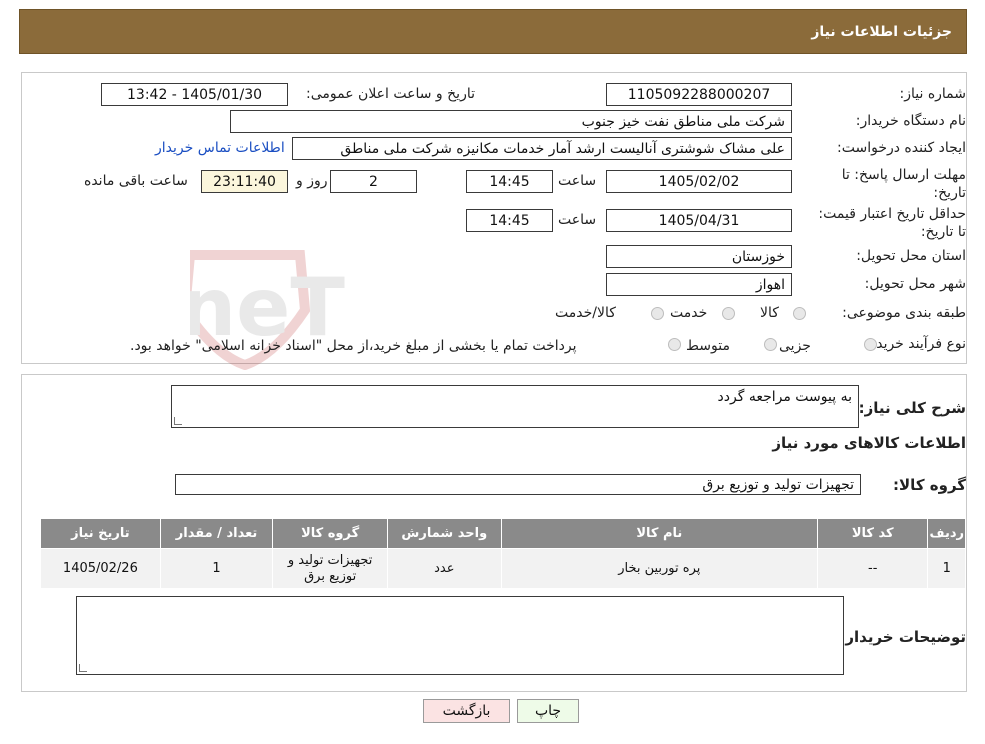 The width and height of the screenshot is (985, 744). I want to click on category-radio-service, so click(728, 313).